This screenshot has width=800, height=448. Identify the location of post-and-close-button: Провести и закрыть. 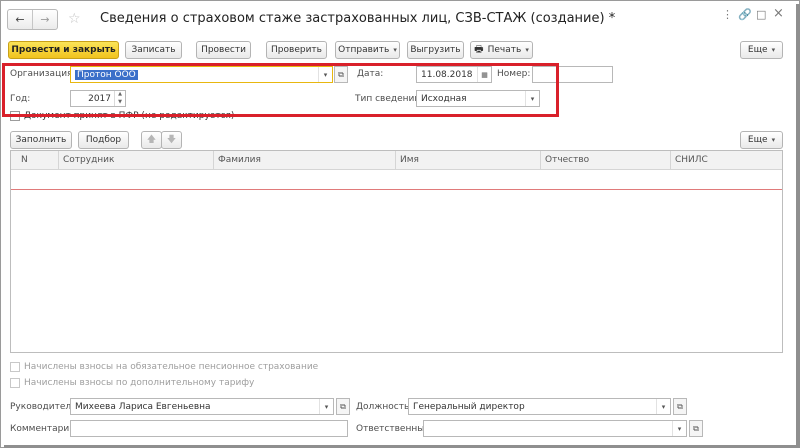
(63, 50).